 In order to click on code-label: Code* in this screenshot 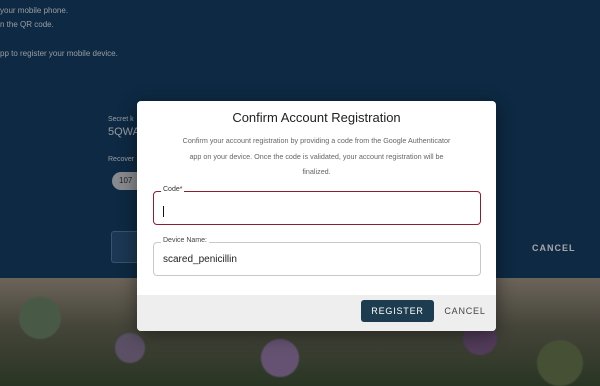, I will do `click(173, 189)`.